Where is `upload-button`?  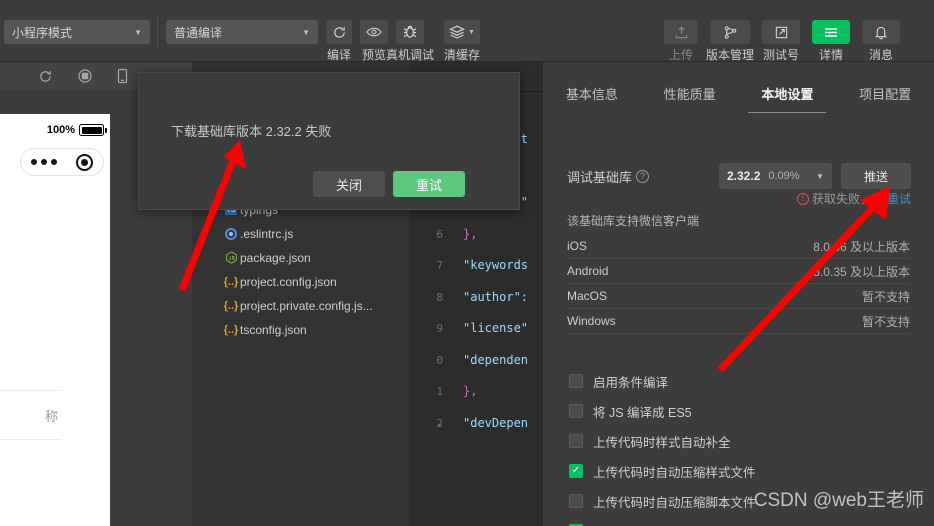
upload-button is located at coordinates (681, 32).